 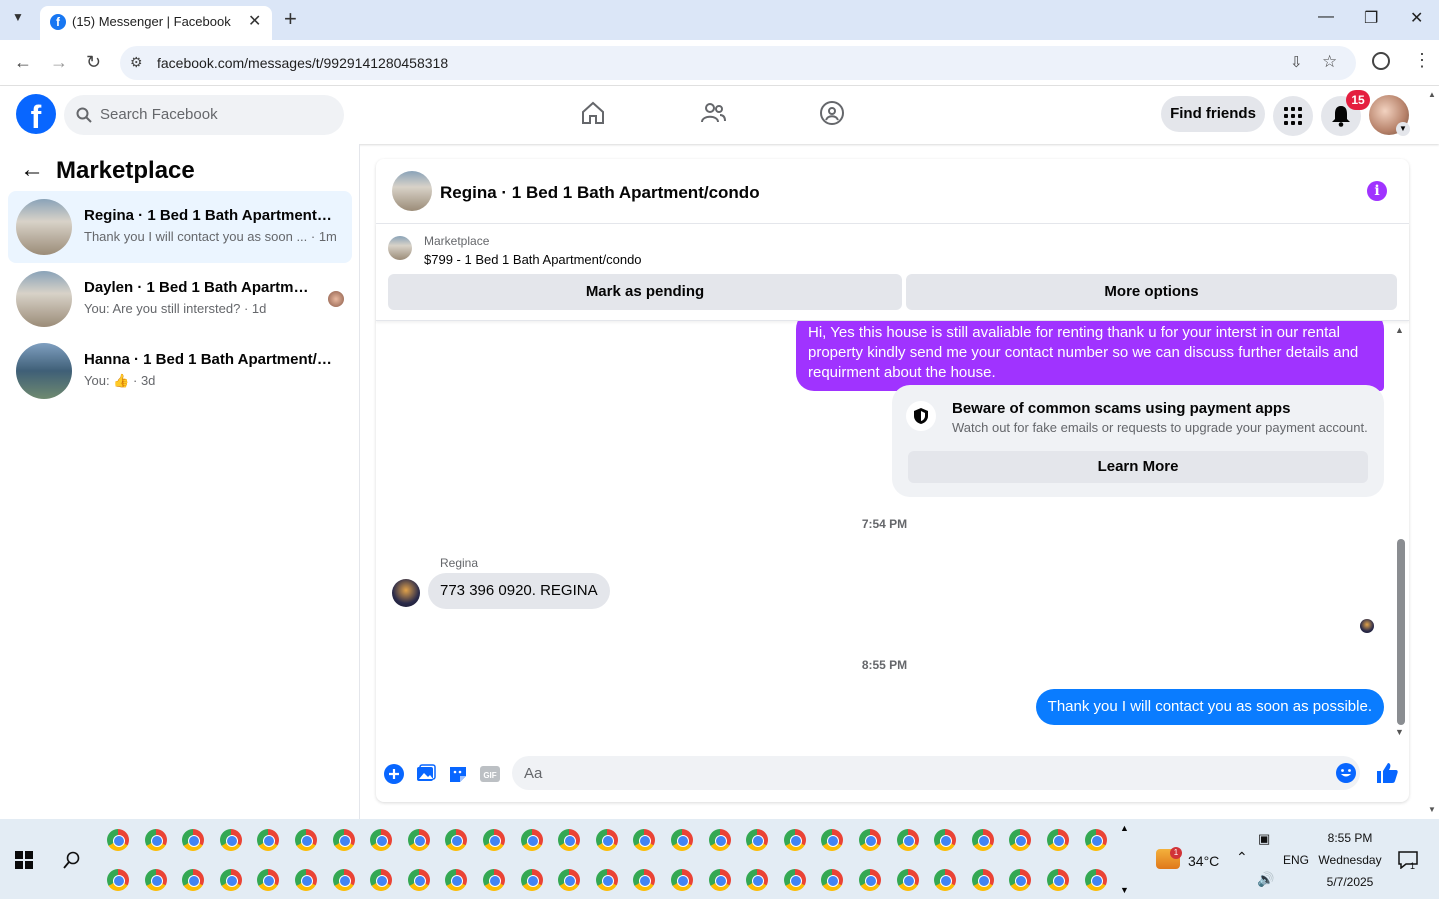 I want to click on clock-time: 8:55 PM, so click(x=1350, y=838).